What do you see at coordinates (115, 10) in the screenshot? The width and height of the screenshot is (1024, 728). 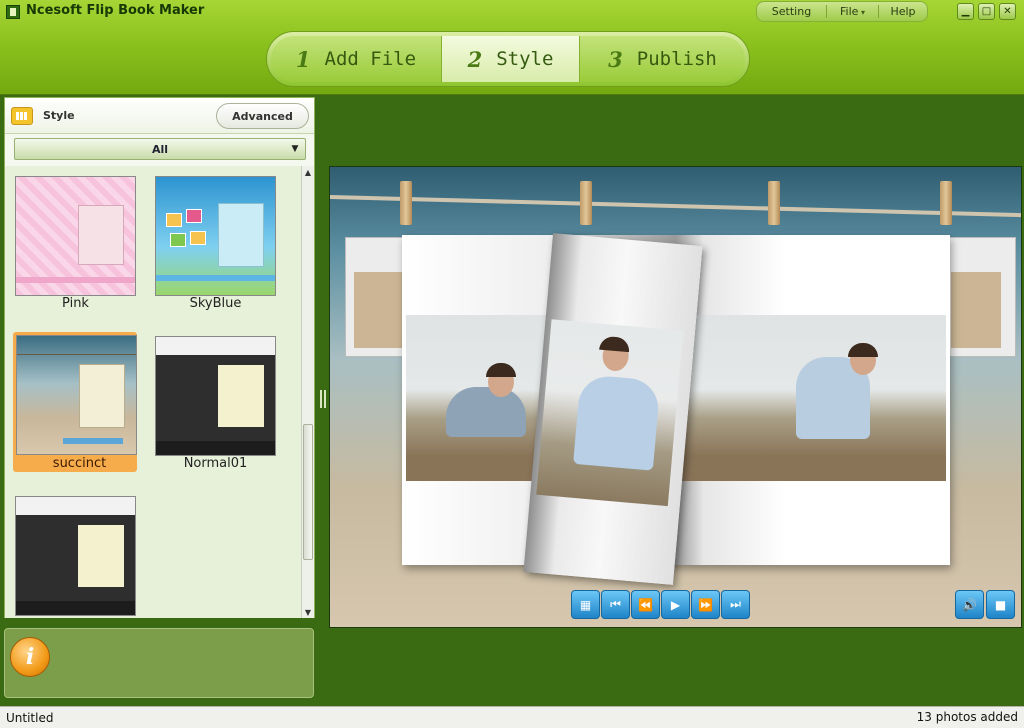 I see `app-title: Ncesoft Flip Book Maker` at bounding box center [115, 10].